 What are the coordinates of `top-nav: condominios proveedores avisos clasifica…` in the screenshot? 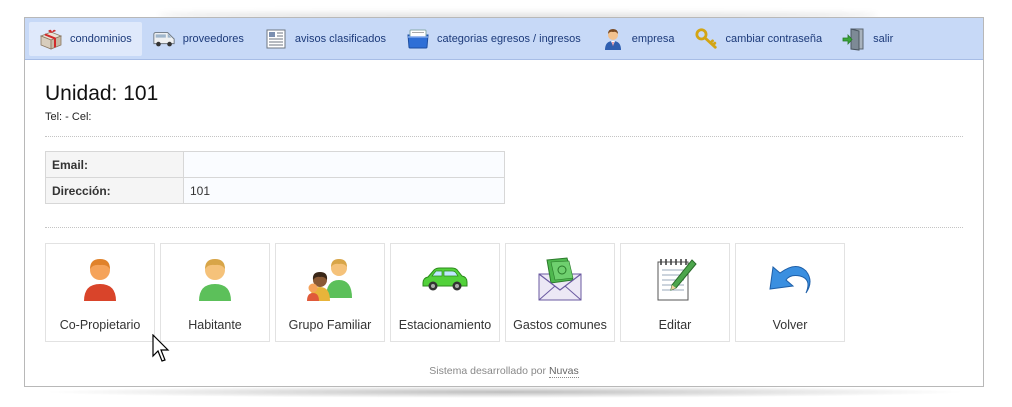 It's located at (504, 39).